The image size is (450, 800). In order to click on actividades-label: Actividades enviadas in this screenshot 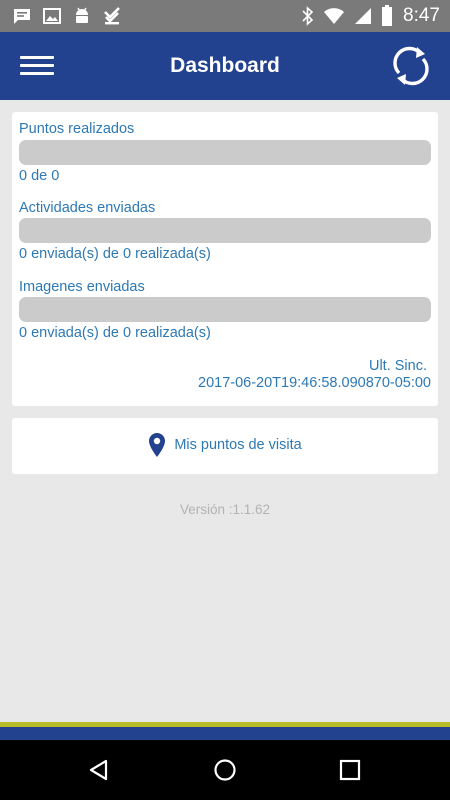, I will do `click(87, 208)`.